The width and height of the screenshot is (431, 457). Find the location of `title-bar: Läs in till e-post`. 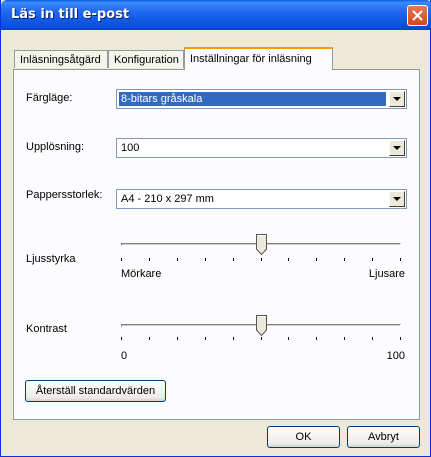

title-bar: Läs in till e-post is located at coordinates (216, 15).